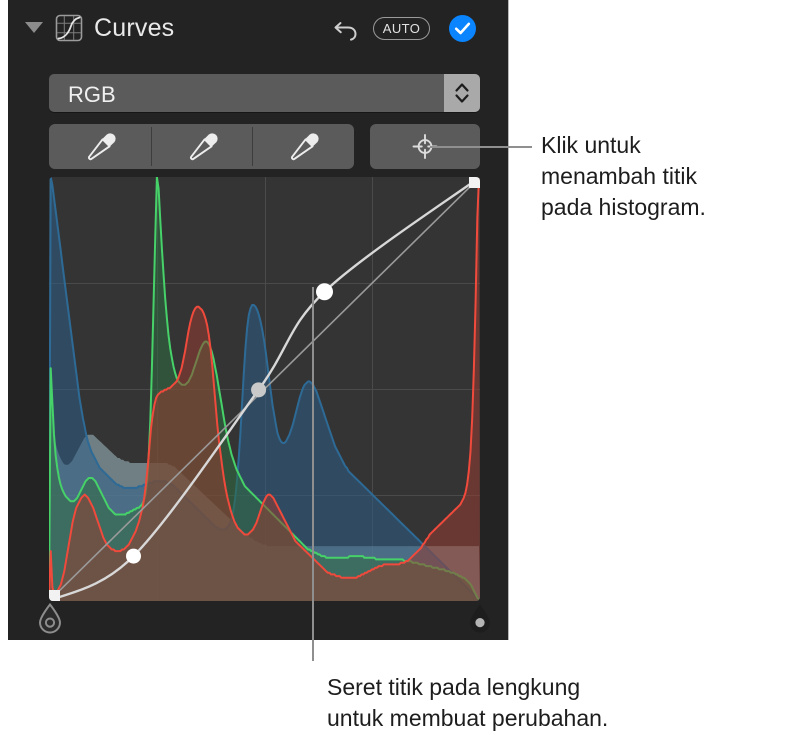 The width and height of the screenshot is (803, 745). Describe the element at coordinates (92, 94) in the screenshot. I see `channel-select-value: RGB` at that location.